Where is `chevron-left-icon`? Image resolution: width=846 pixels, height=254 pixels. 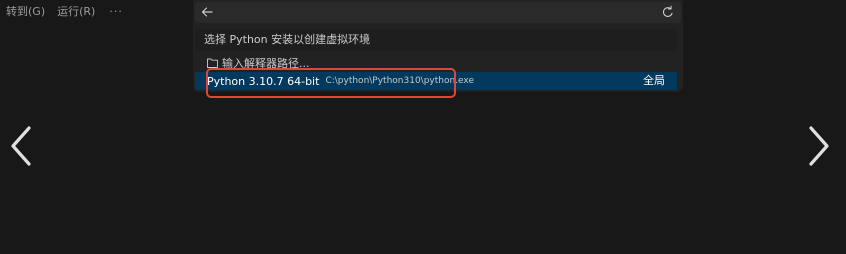
chevron-left-icon is located at coordinates (21, 146).